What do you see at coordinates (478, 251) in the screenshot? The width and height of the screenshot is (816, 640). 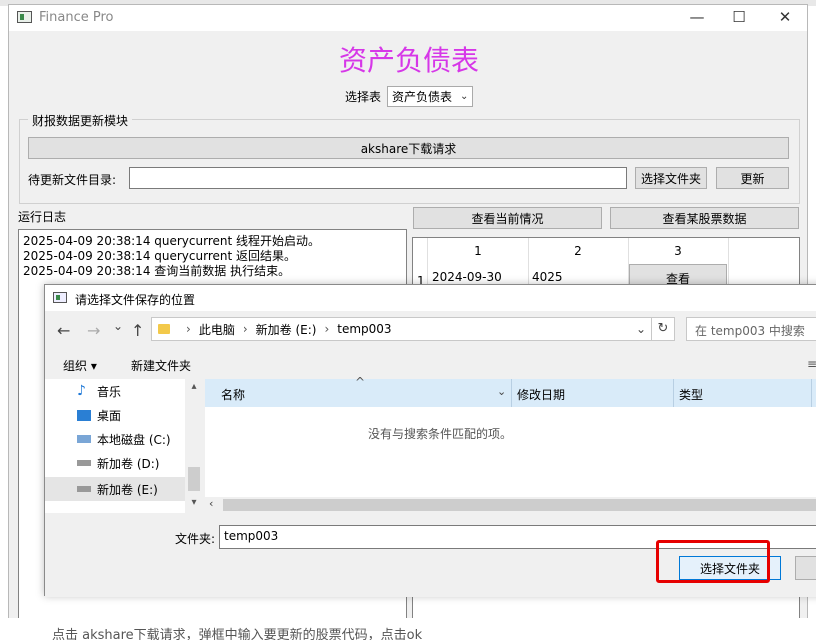 I see `column-header: 1` at bounding box center [478, 251].